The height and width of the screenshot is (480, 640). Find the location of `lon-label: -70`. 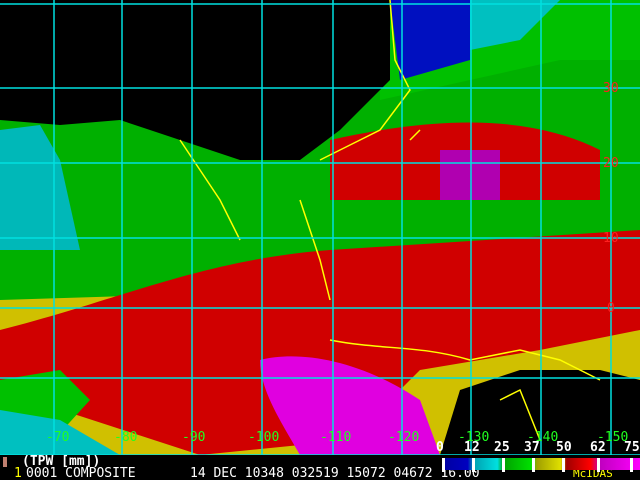

lon-label: -70 is located at coordinates (58, 437).